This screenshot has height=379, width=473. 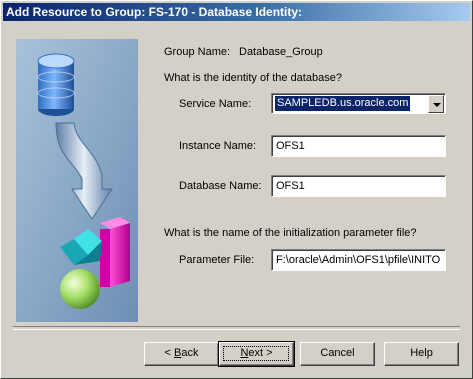 I want to click on help-button: Help, so click(x=421, y=354).